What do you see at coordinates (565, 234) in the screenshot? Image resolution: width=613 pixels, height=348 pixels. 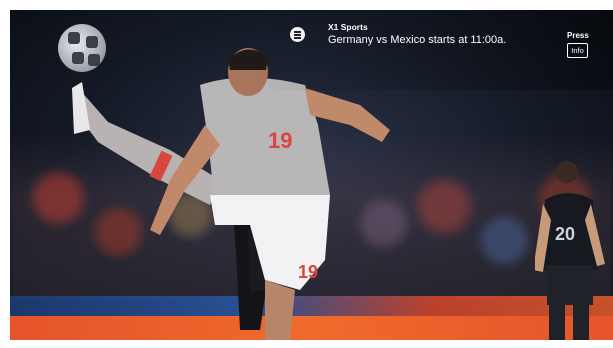 I see `opponent-jersey-number: 20` at bounding box center [565, 234].